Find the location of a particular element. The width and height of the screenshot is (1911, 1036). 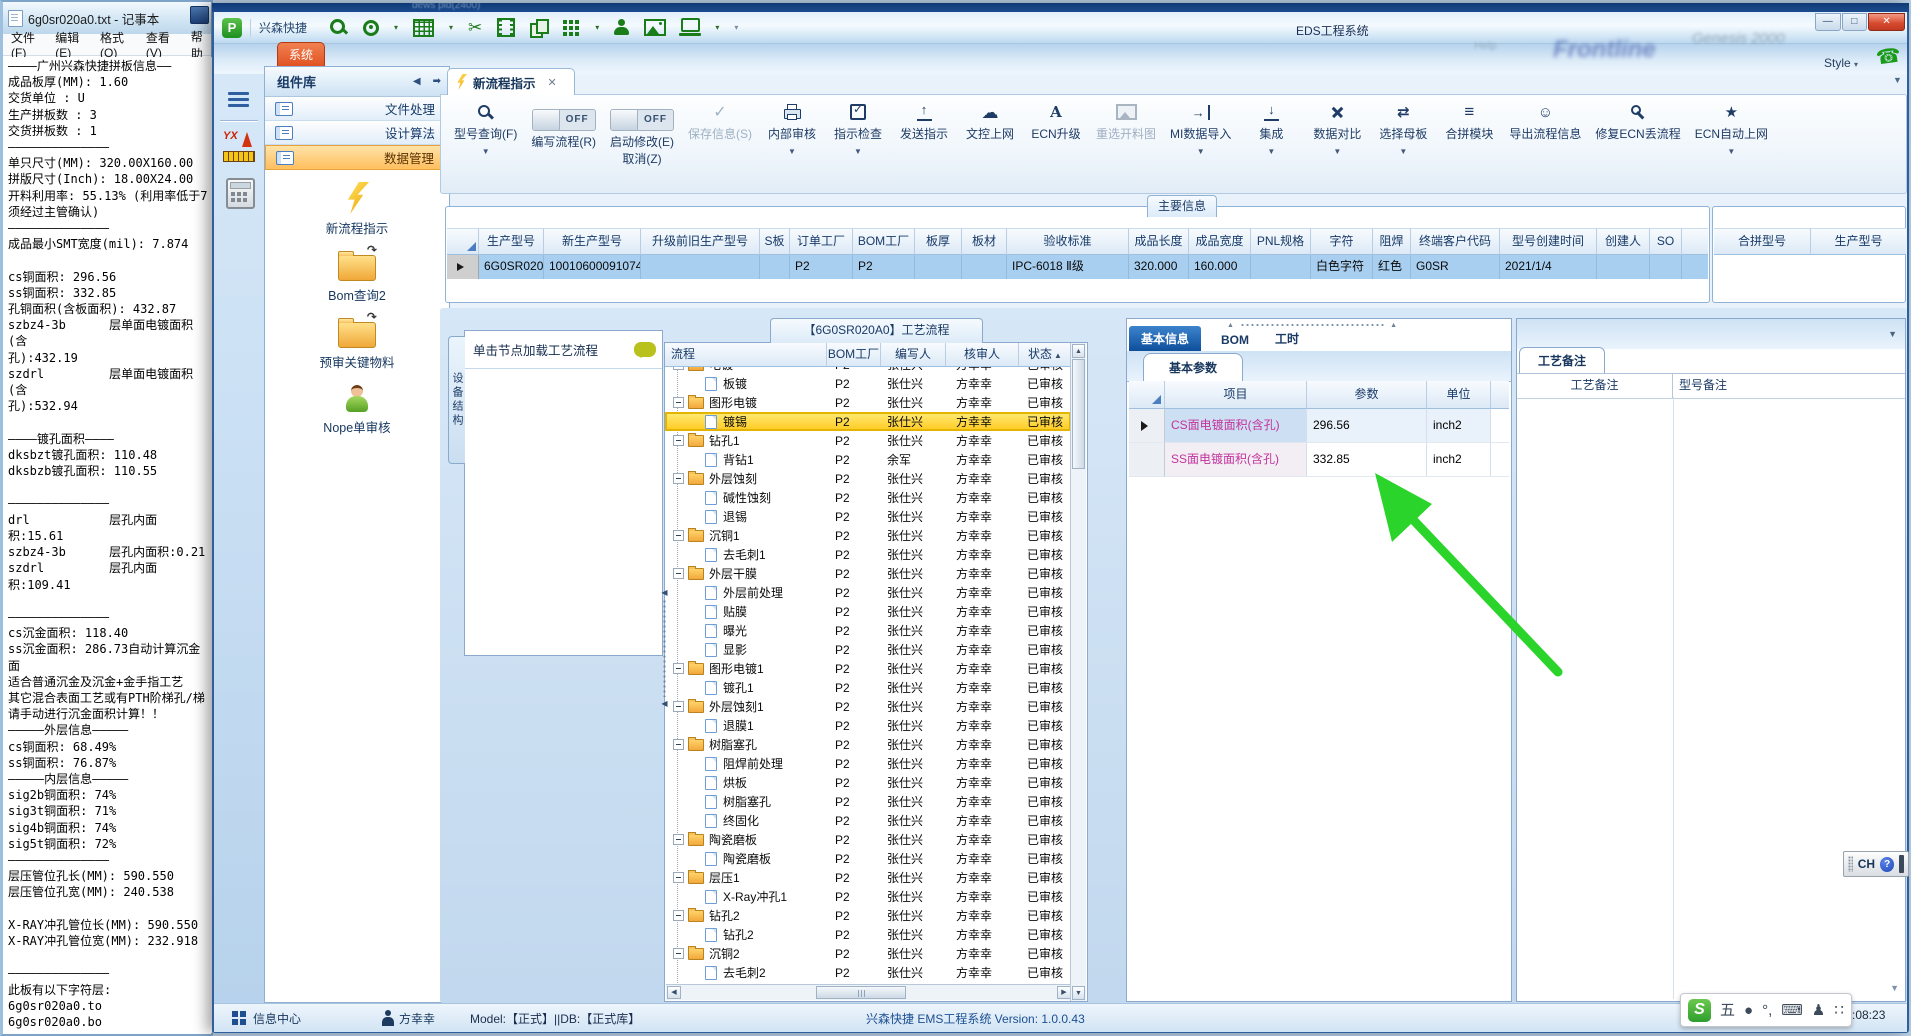

splitter-grip is located at coordinates (664, 648).